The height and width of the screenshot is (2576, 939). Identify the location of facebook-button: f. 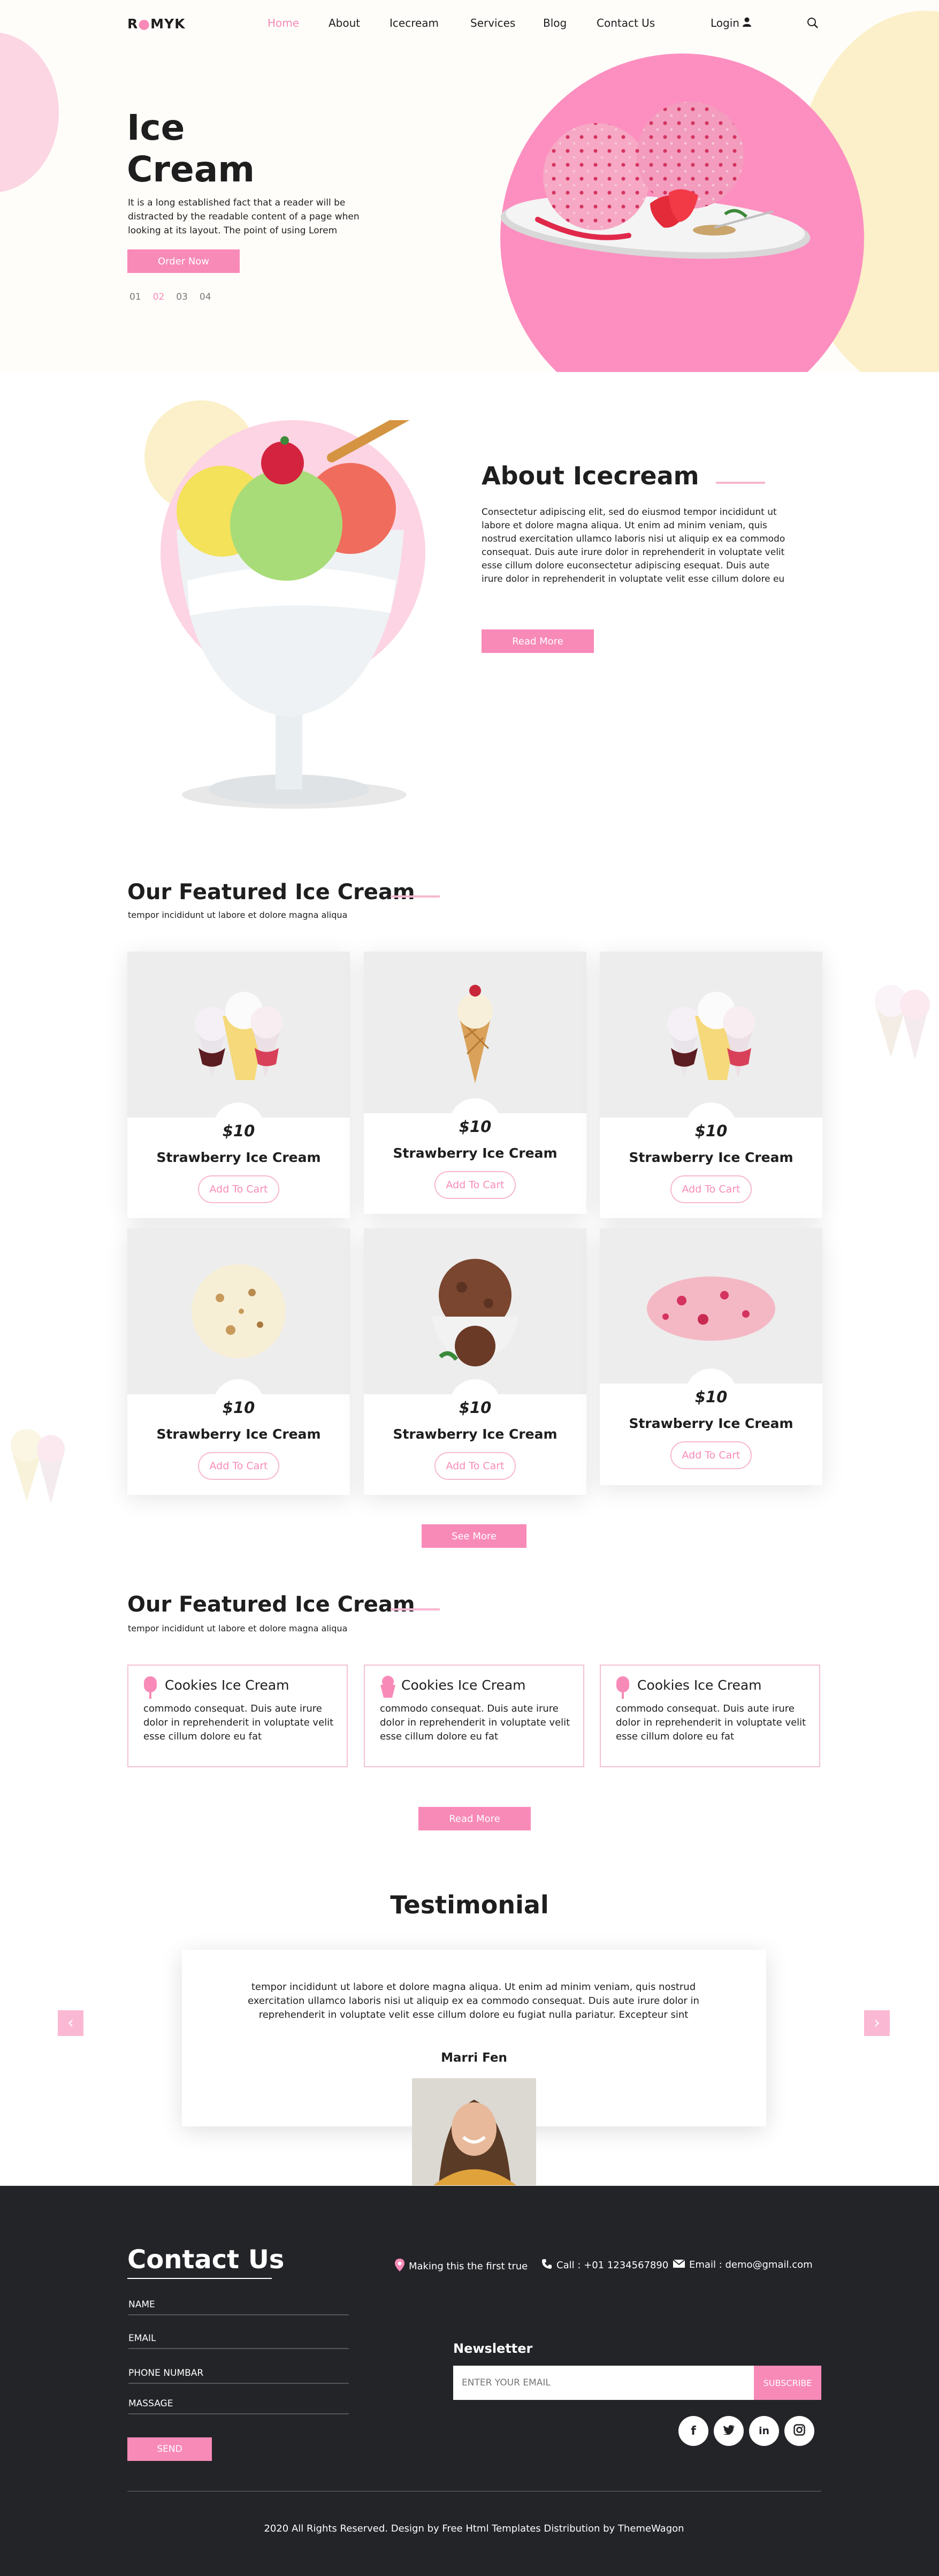
(693, 2431).